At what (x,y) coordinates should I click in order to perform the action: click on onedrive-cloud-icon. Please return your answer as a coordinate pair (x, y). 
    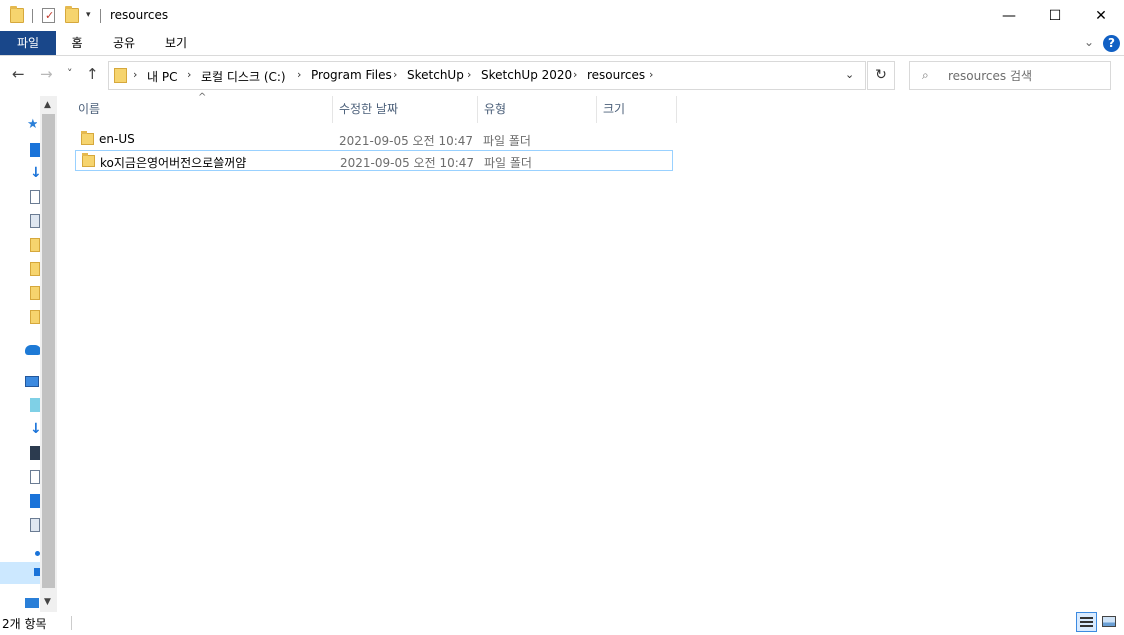
    Looking at the image, I should click on (33, 350).